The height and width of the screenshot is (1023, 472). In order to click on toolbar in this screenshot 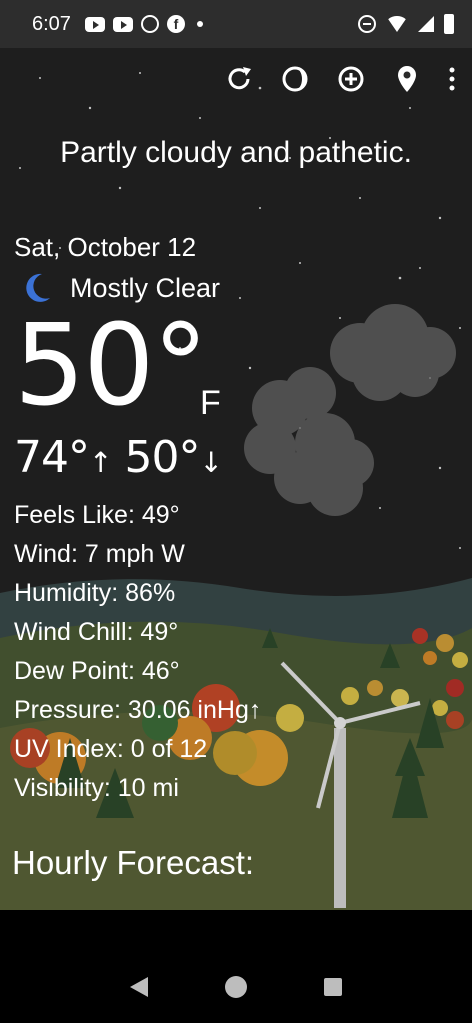, I will do `click(340, 79)`.